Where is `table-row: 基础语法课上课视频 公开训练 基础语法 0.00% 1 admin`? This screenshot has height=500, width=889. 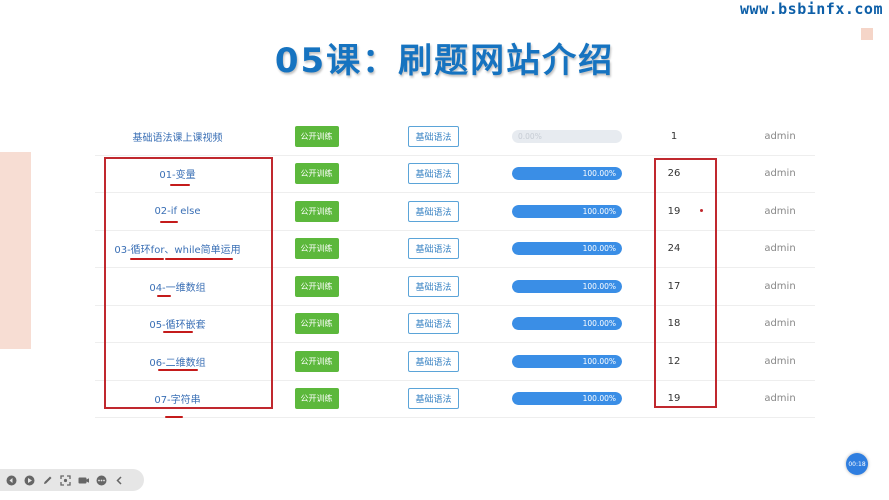
table-row: 基础语法课上课视频 公开训练 基础语法 0.00% 1 admin is located at coordinates (455, 137).